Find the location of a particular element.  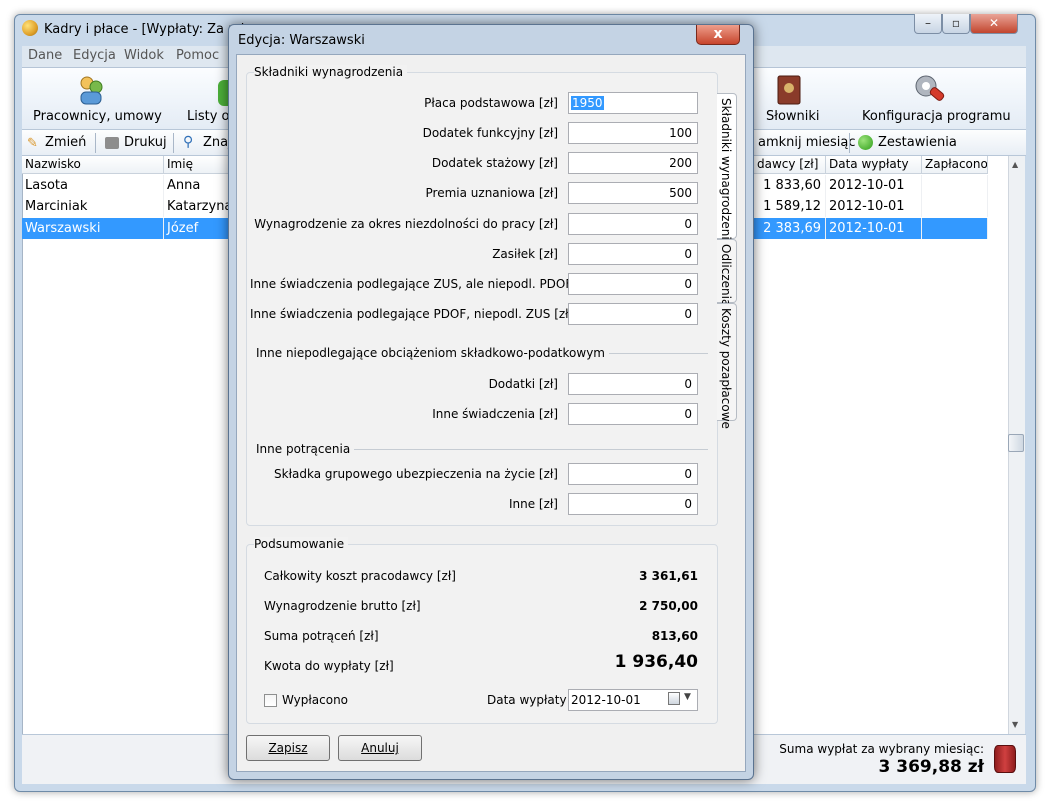

additions-input: 0 is located at coordinates (633, 384).